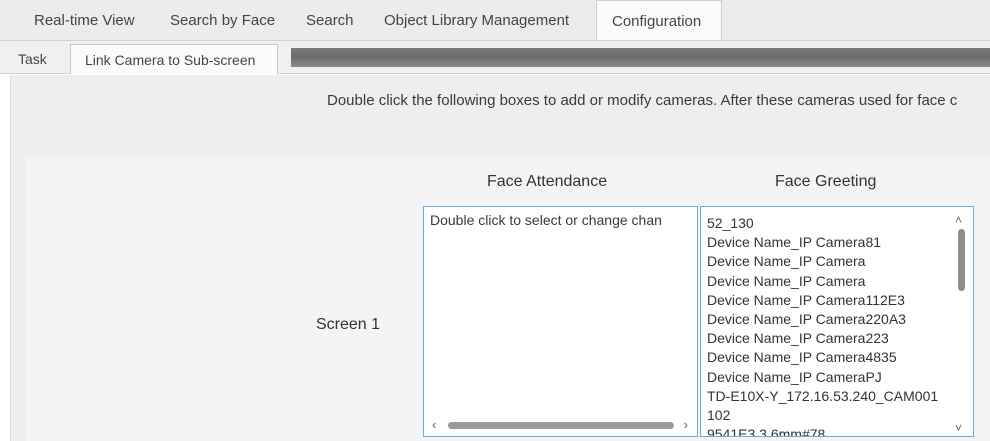 The width and height of the screenshot is (990, 441). Describe the element at coordinates (546, 220) in the screenshot. I see `attendance-placeholder-text: Double click to select or change chan` at that location.